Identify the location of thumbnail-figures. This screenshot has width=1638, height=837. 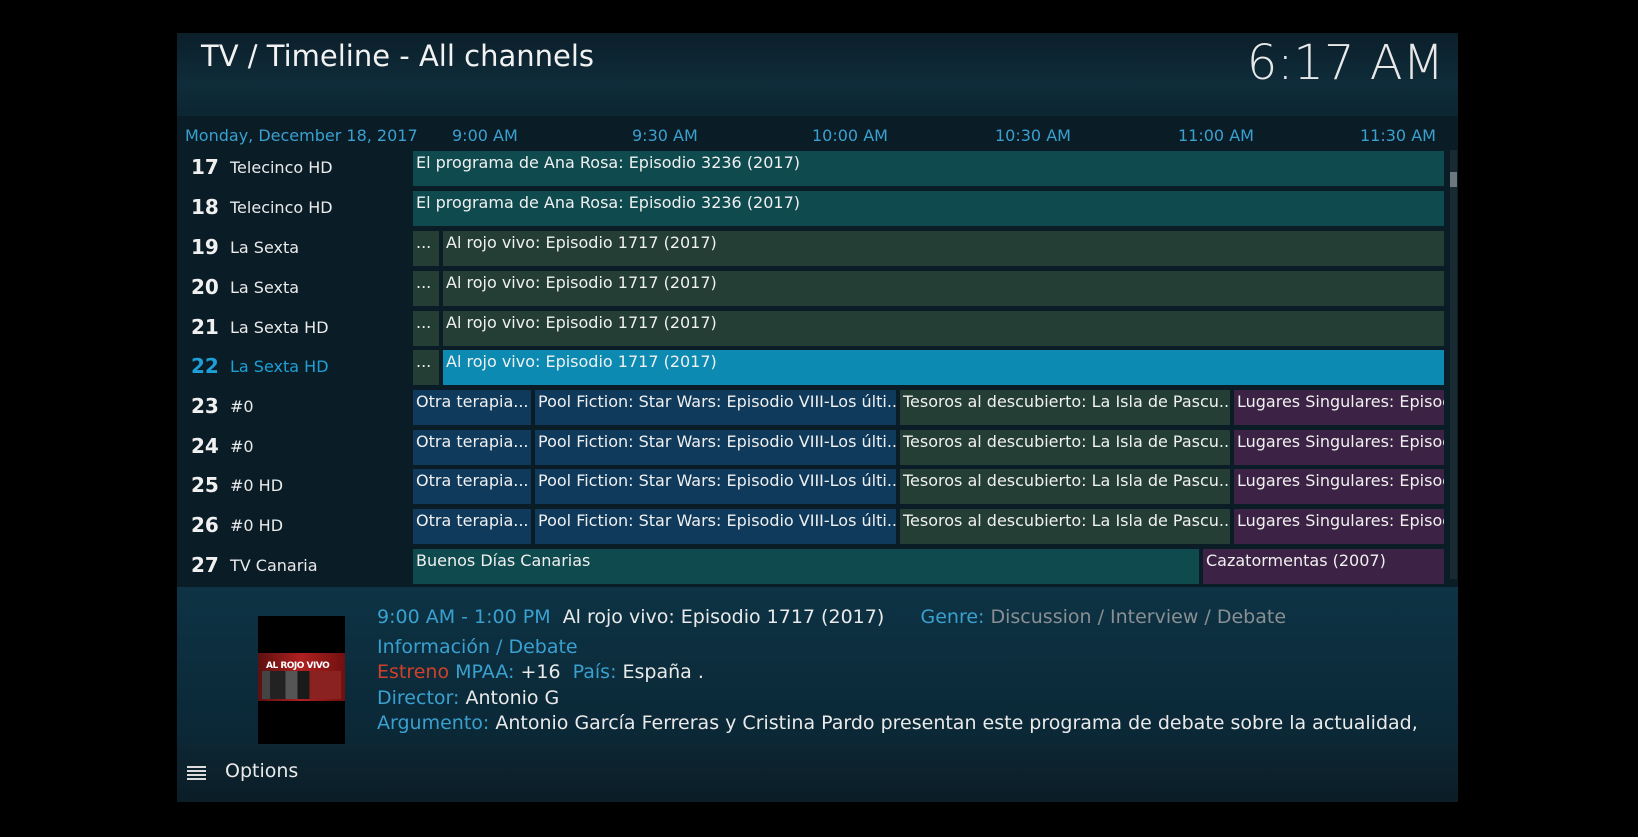
(301, 685).